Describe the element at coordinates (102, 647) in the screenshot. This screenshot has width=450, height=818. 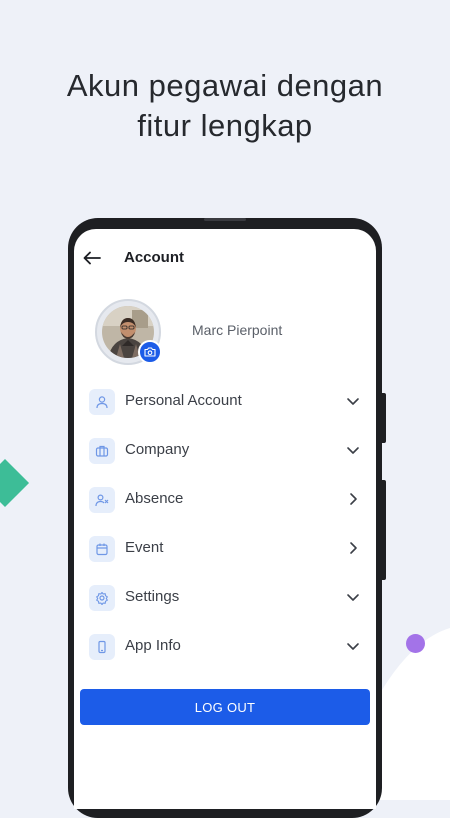
I see `phone-icon` at that location.